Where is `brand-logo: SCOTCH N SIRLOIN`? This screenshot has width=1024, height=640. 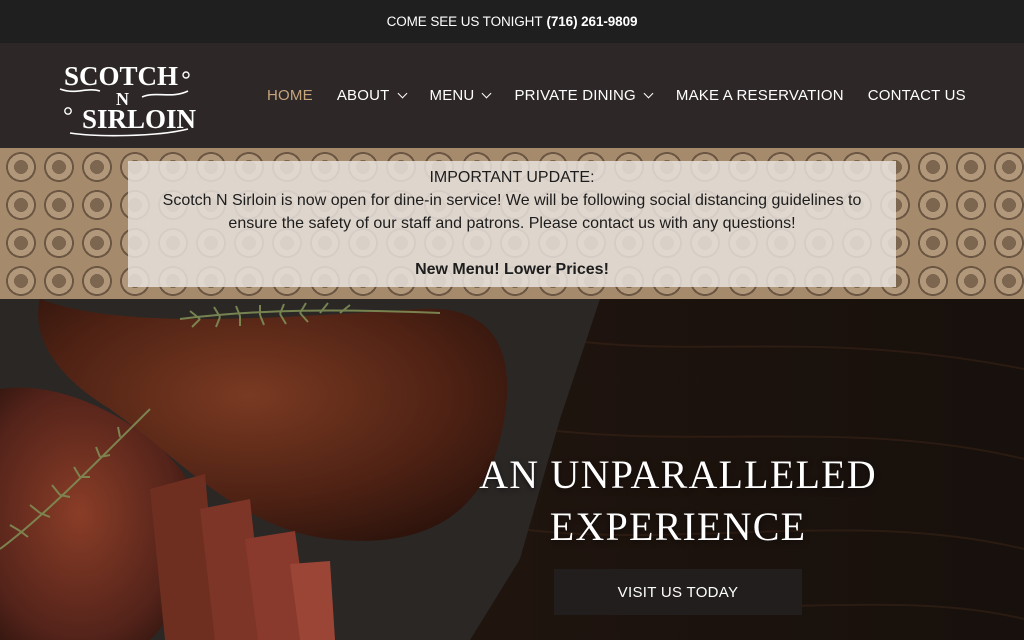
brand-logo: SCOTCH N SIRLOIN is located at coordinates (127, 96).